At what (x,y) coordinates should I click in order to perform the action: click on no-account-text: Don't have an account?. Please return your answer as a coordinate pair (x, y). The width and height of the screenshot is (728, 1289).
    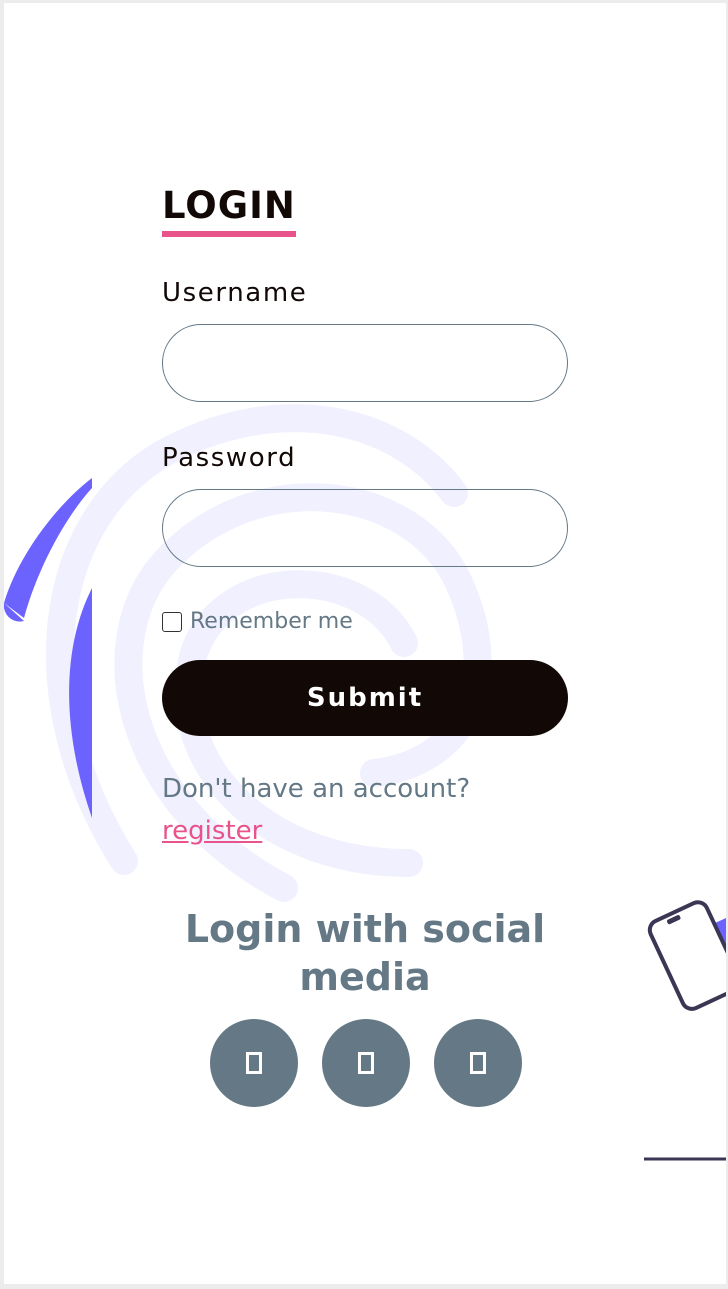
    Looking at the image, I should click on (316, 789).